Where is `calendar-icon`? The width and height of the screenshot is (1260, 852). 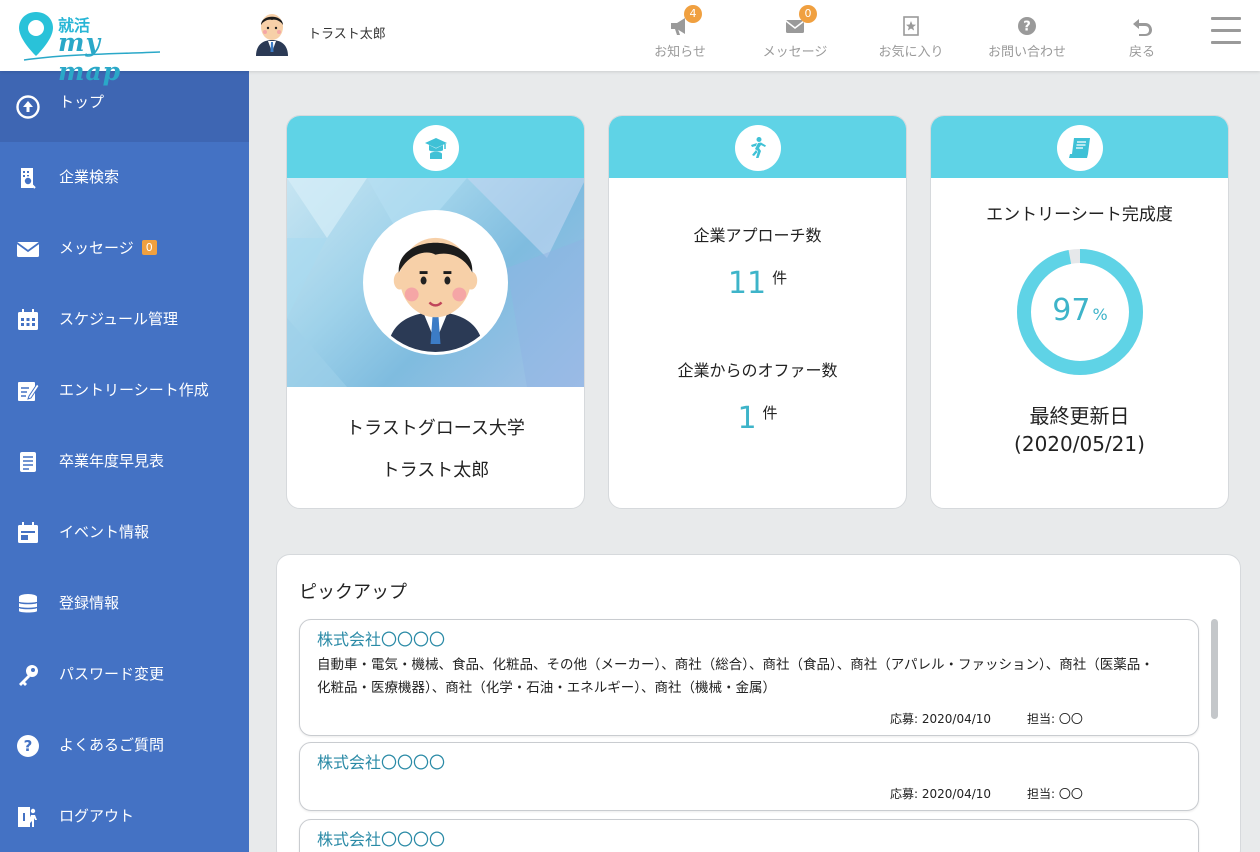
calendar-icon is located at coordinates (28, 319).